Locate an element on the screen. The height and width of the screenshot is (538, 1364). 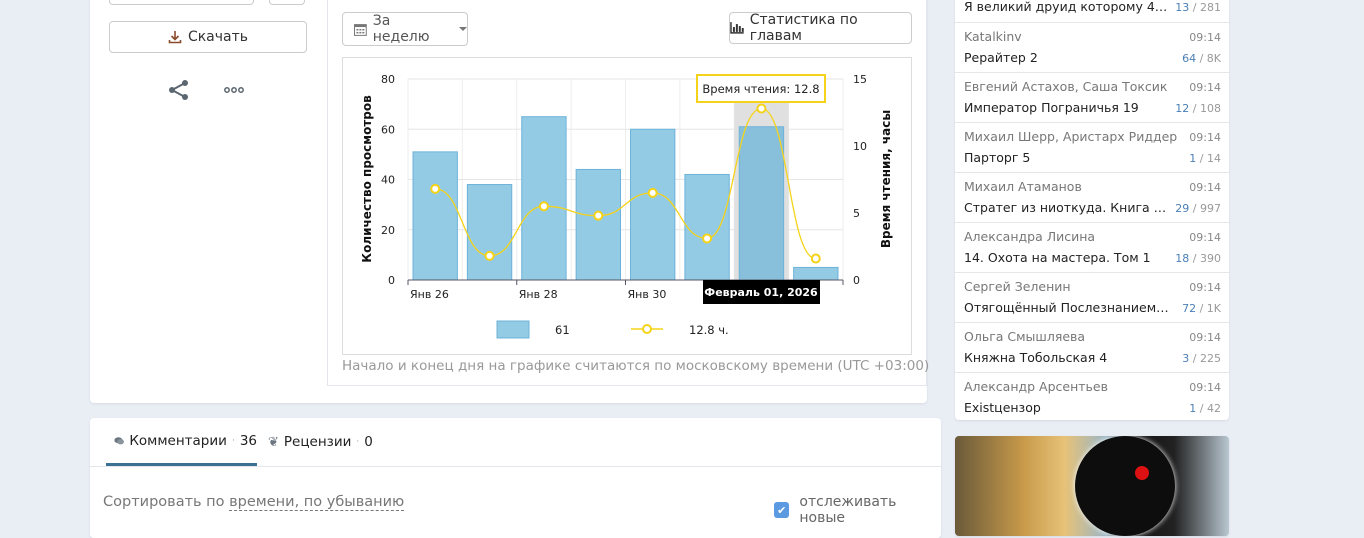
tab-reviews-label: Рецензии is located at coordinates (317, 442).